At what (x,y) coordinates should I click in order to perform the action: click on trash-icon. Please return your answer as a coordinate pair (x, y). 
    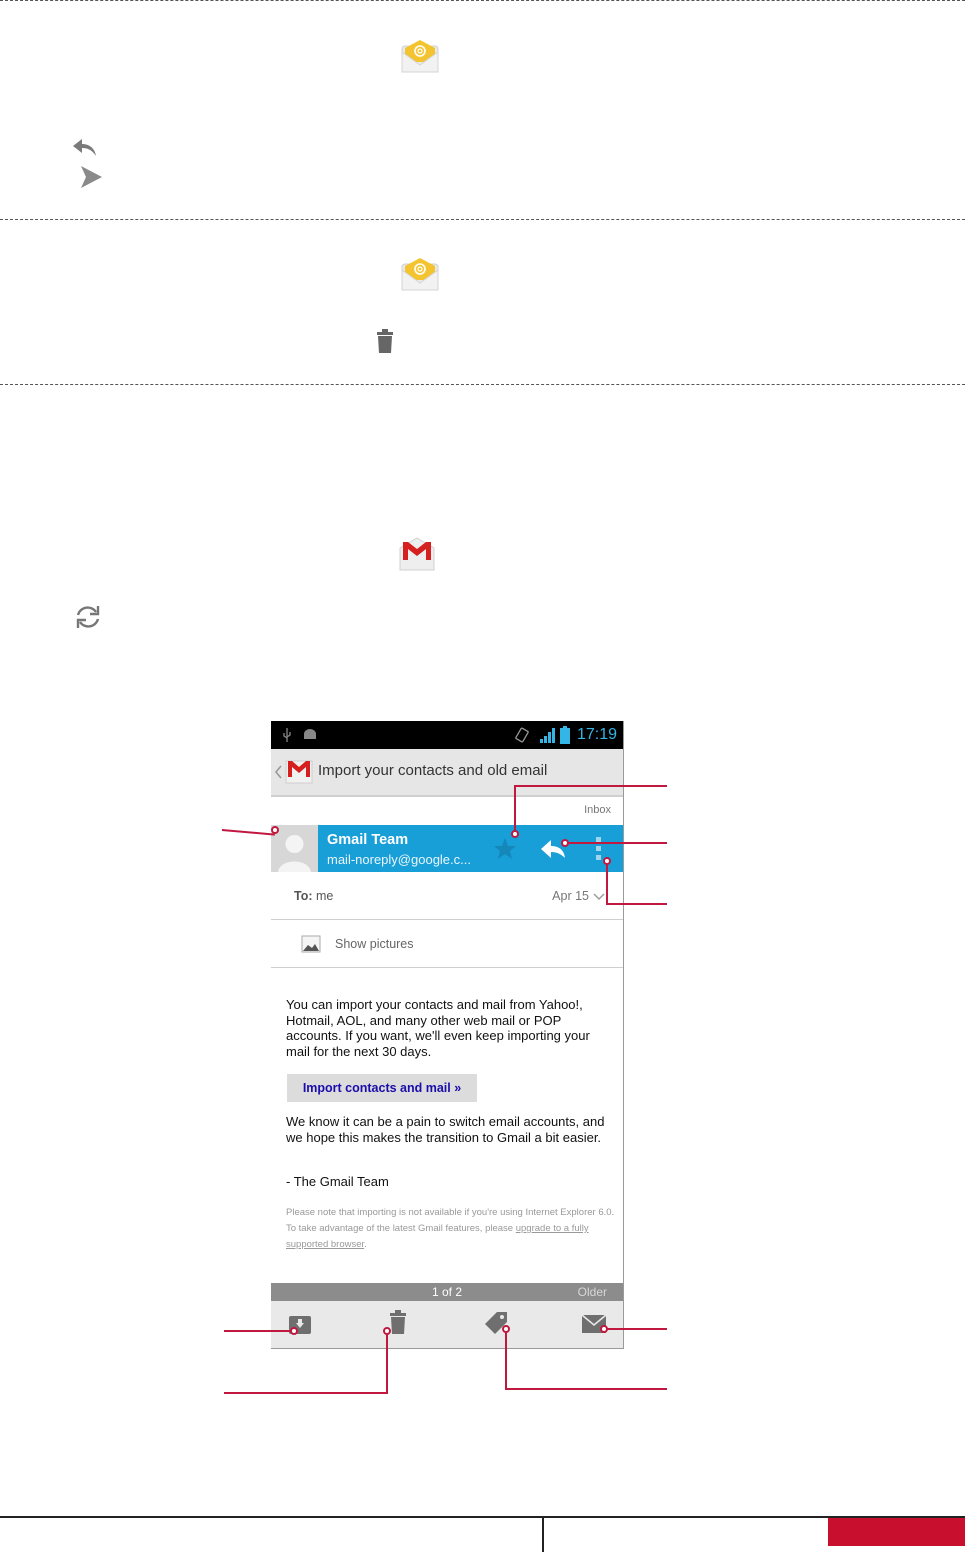
    Looking at the image, I should click on (385, 341).